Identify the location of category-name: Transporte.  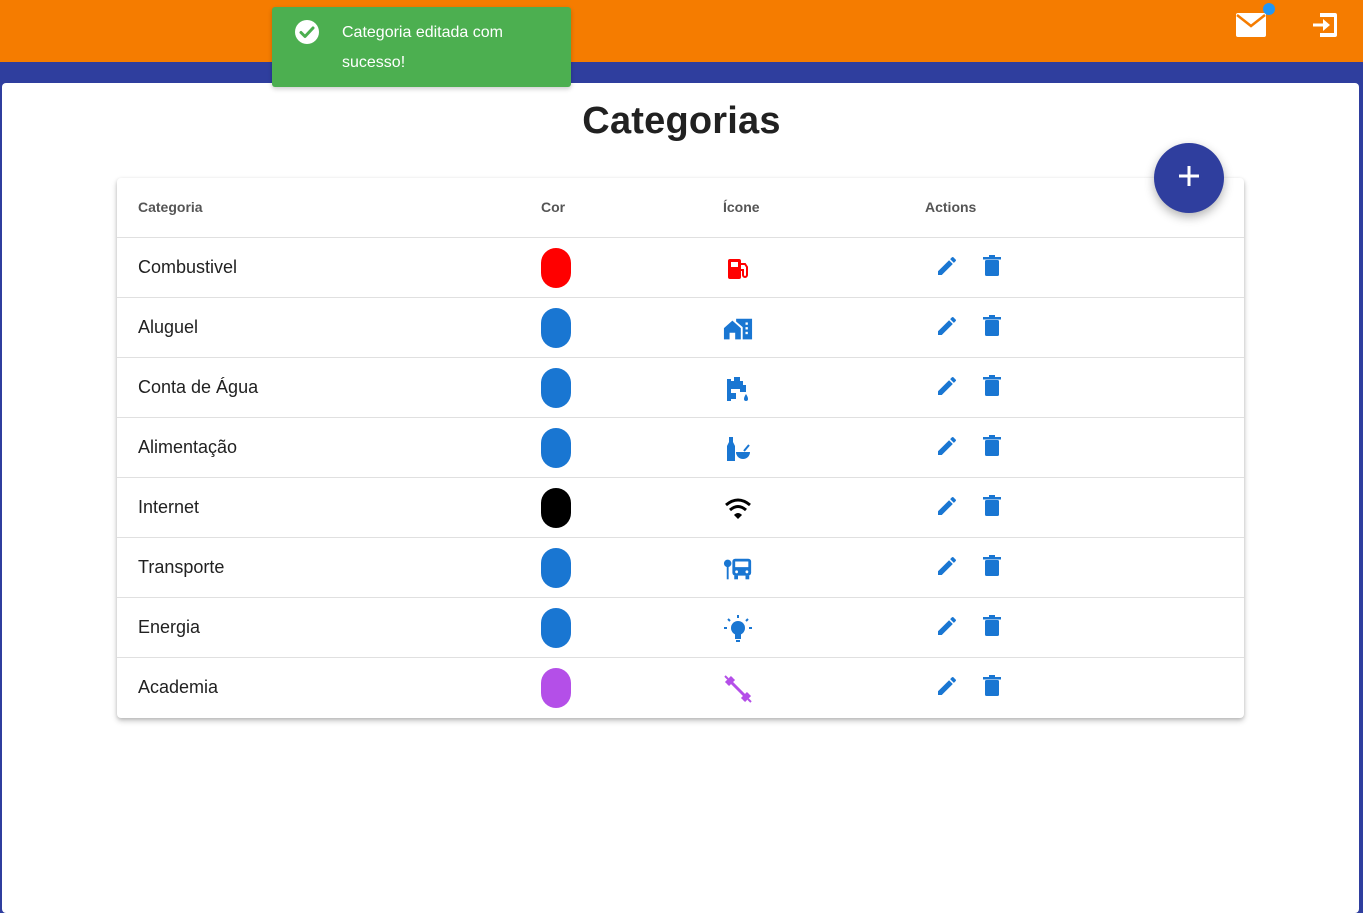
(181, 567).